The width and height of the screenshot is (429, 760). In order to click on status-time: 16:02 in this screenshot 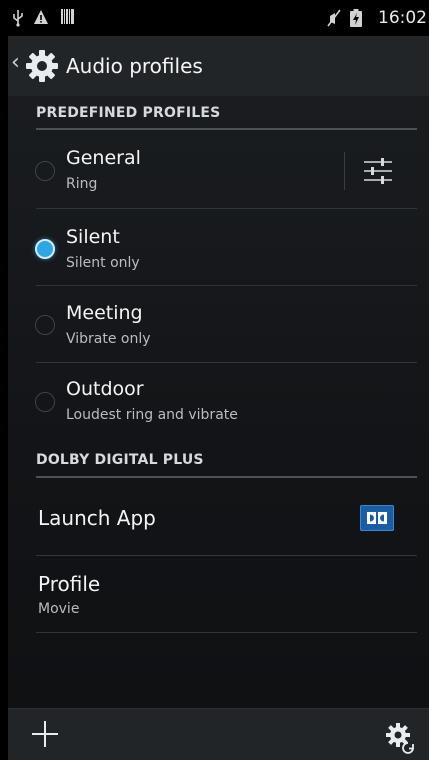, I will do `click(402, 18)`.